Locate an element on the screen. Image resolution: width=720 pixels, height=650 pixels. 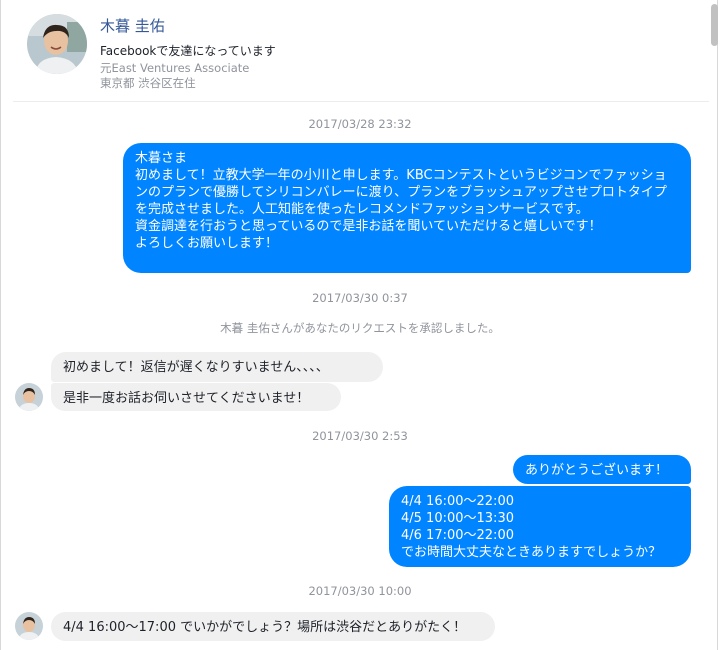
profile-work: 元East Ventures Associate is located at coordinates (175, 68).